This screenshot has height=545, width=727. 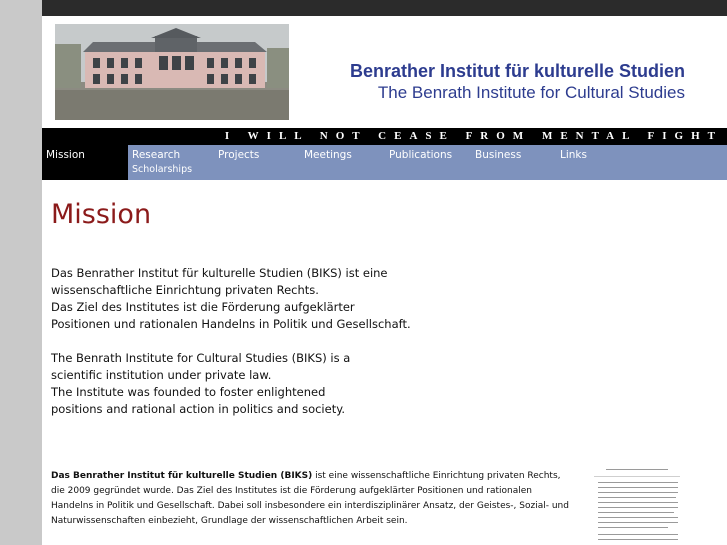 What do you see at coordinates (384, 8) in the screenshot?
I see `top-bar` at bounding box center [384, 8].